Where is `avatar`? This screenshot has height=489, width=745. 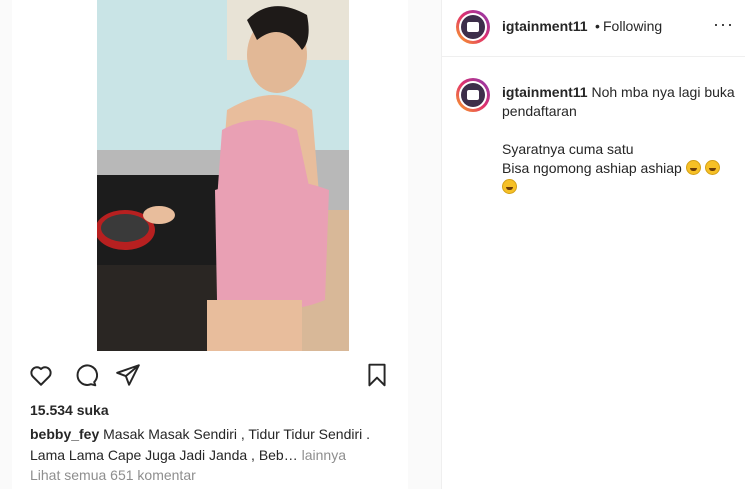 avatar is located at coordinates (473, 27).